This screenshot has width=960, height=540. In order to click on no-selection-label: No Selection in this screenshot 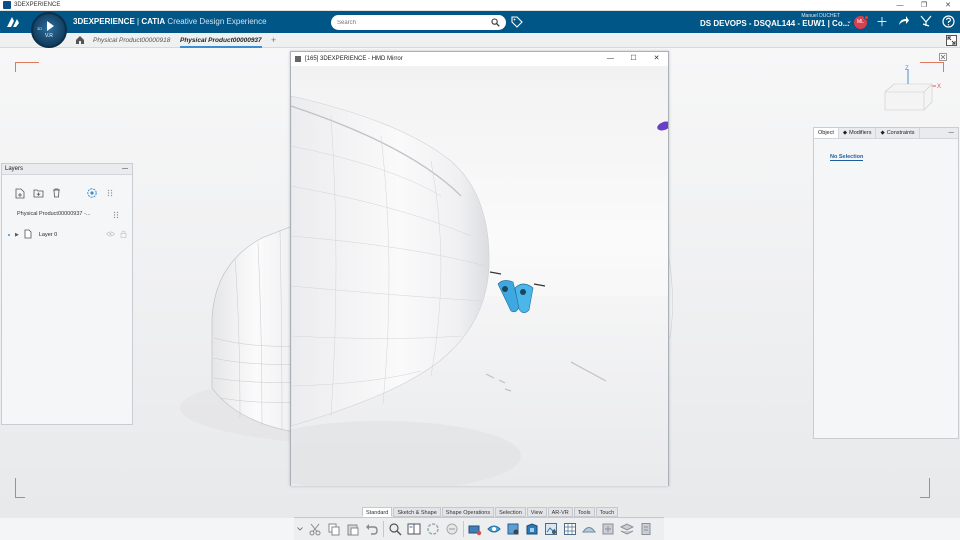, I will do `click(847, 157)`.